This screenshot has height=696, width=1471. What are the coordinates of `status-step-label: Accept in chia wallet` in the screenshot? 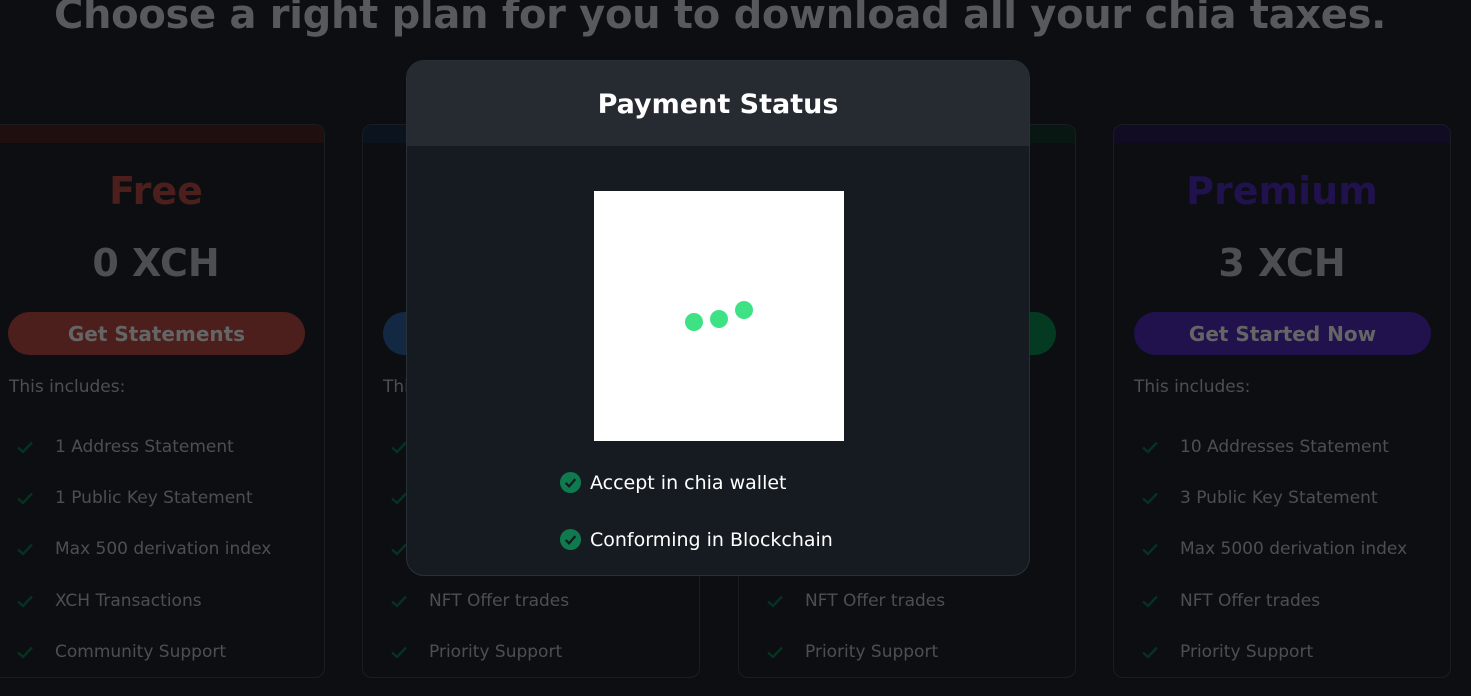 It's located at (688, 482).